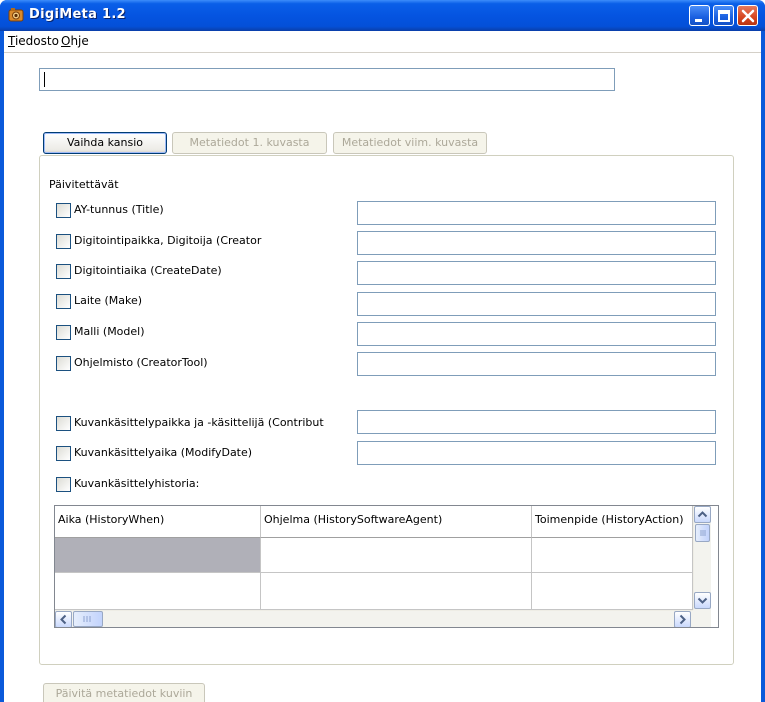 The image size is (765, 702). Describe the element at coordinates (63, 484) in the screenshot. I see `history-checkbox` at that location.